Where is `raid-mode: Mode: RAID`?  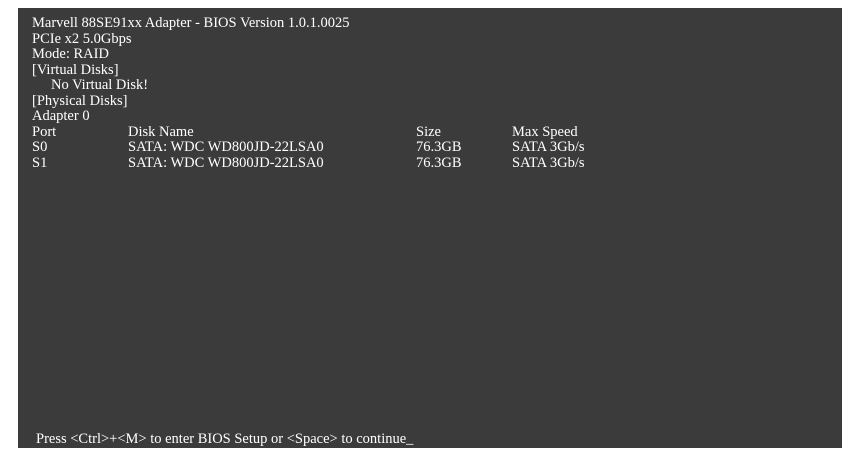 raid-mode: Mode: RAID is located at coordinates (70, 54).